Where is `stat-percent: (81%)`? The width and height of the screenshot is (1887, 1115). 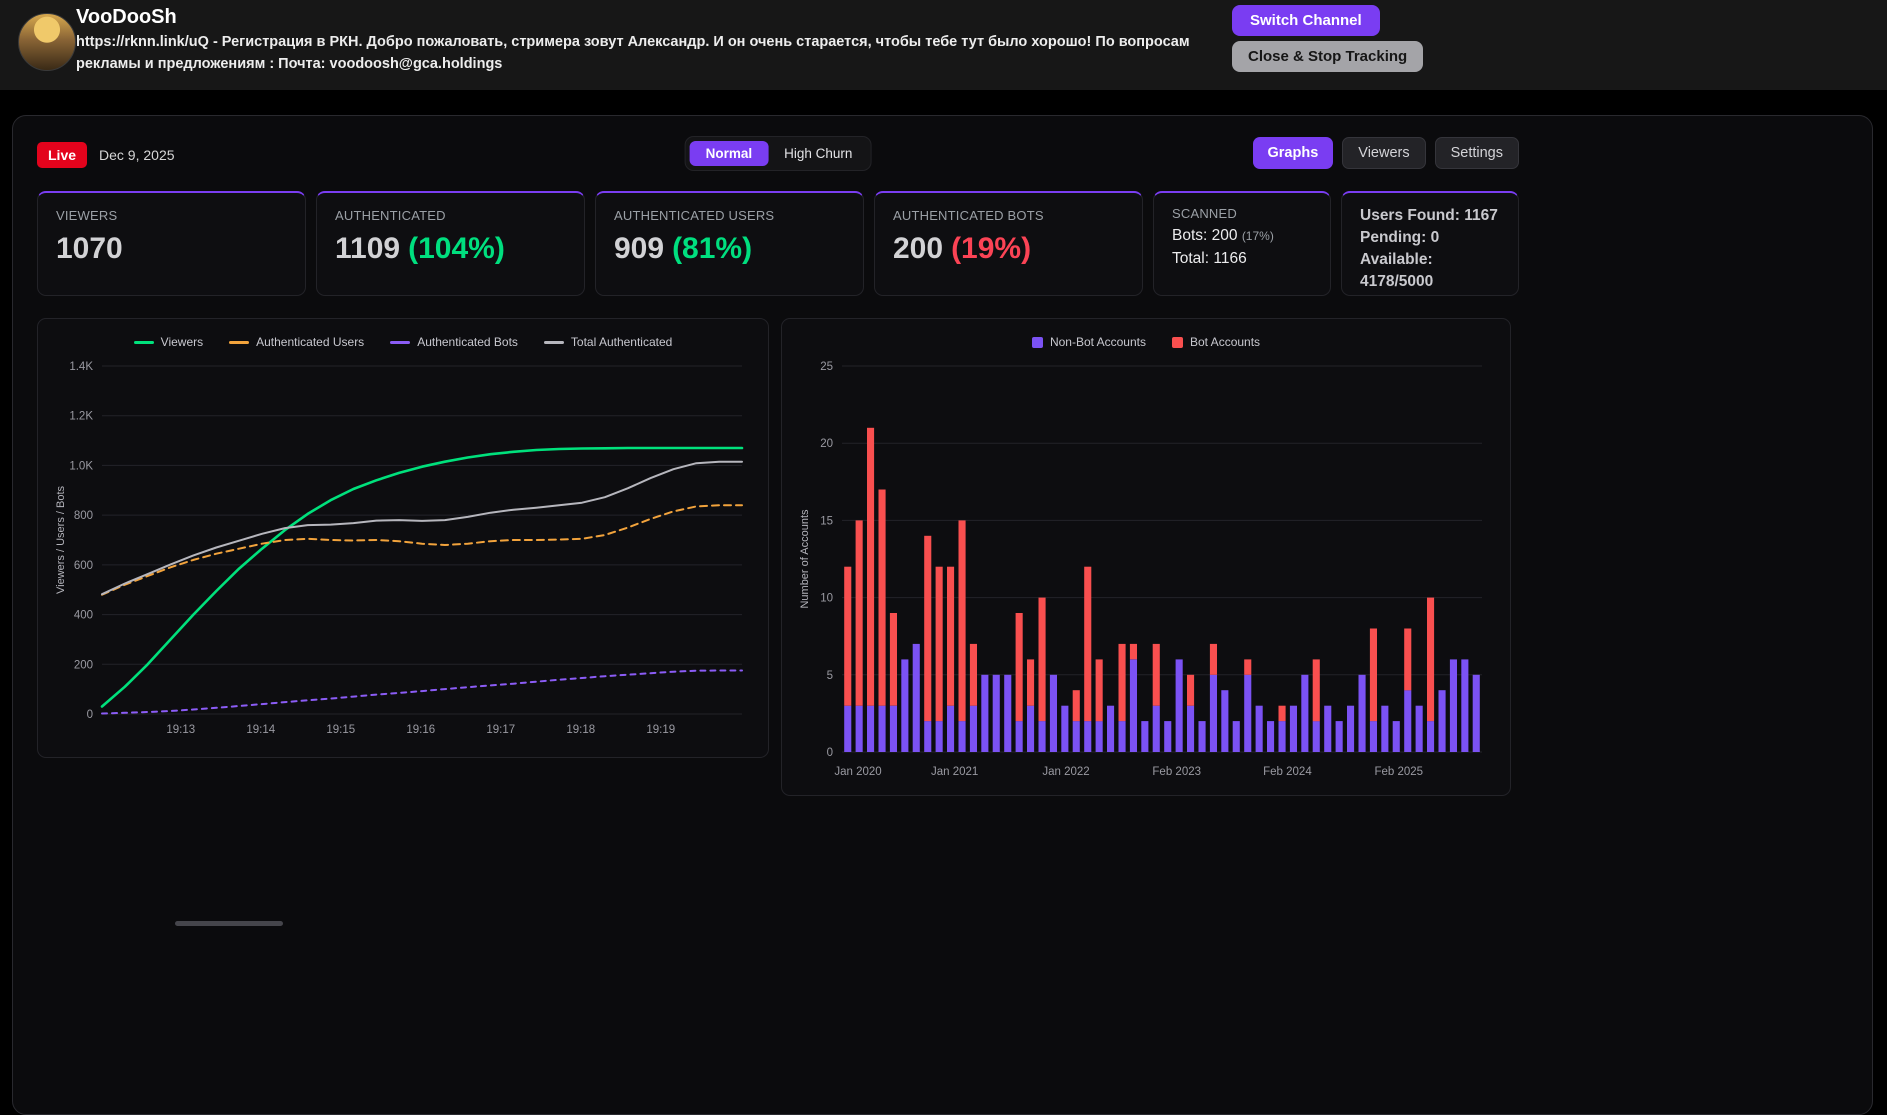 stat-percent: (81%) is located at coordinates (712, 248).